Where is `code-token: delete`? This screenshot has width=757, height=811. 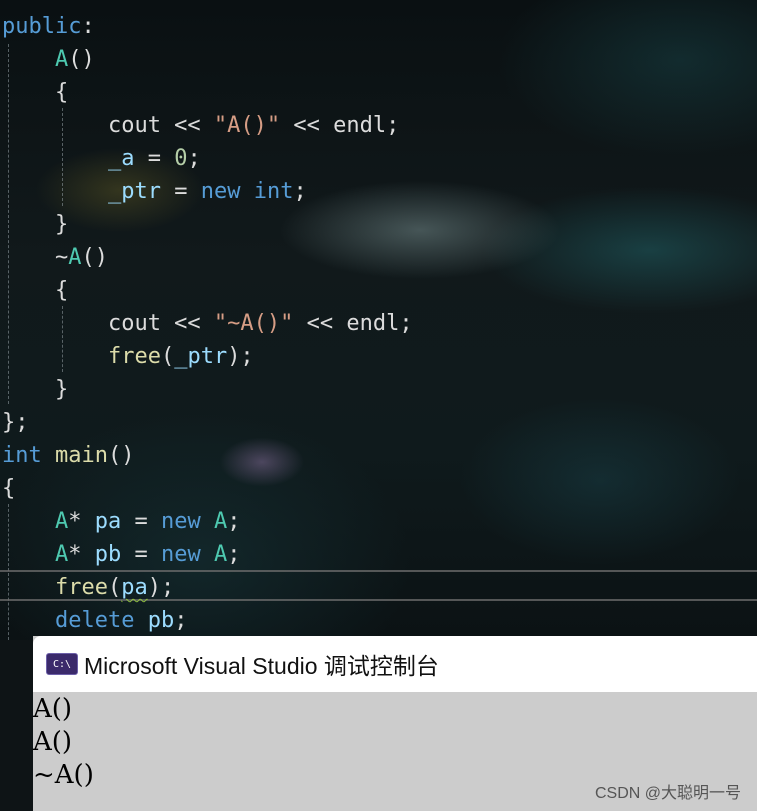 code-token: delete is located at coordinates (94, 620).